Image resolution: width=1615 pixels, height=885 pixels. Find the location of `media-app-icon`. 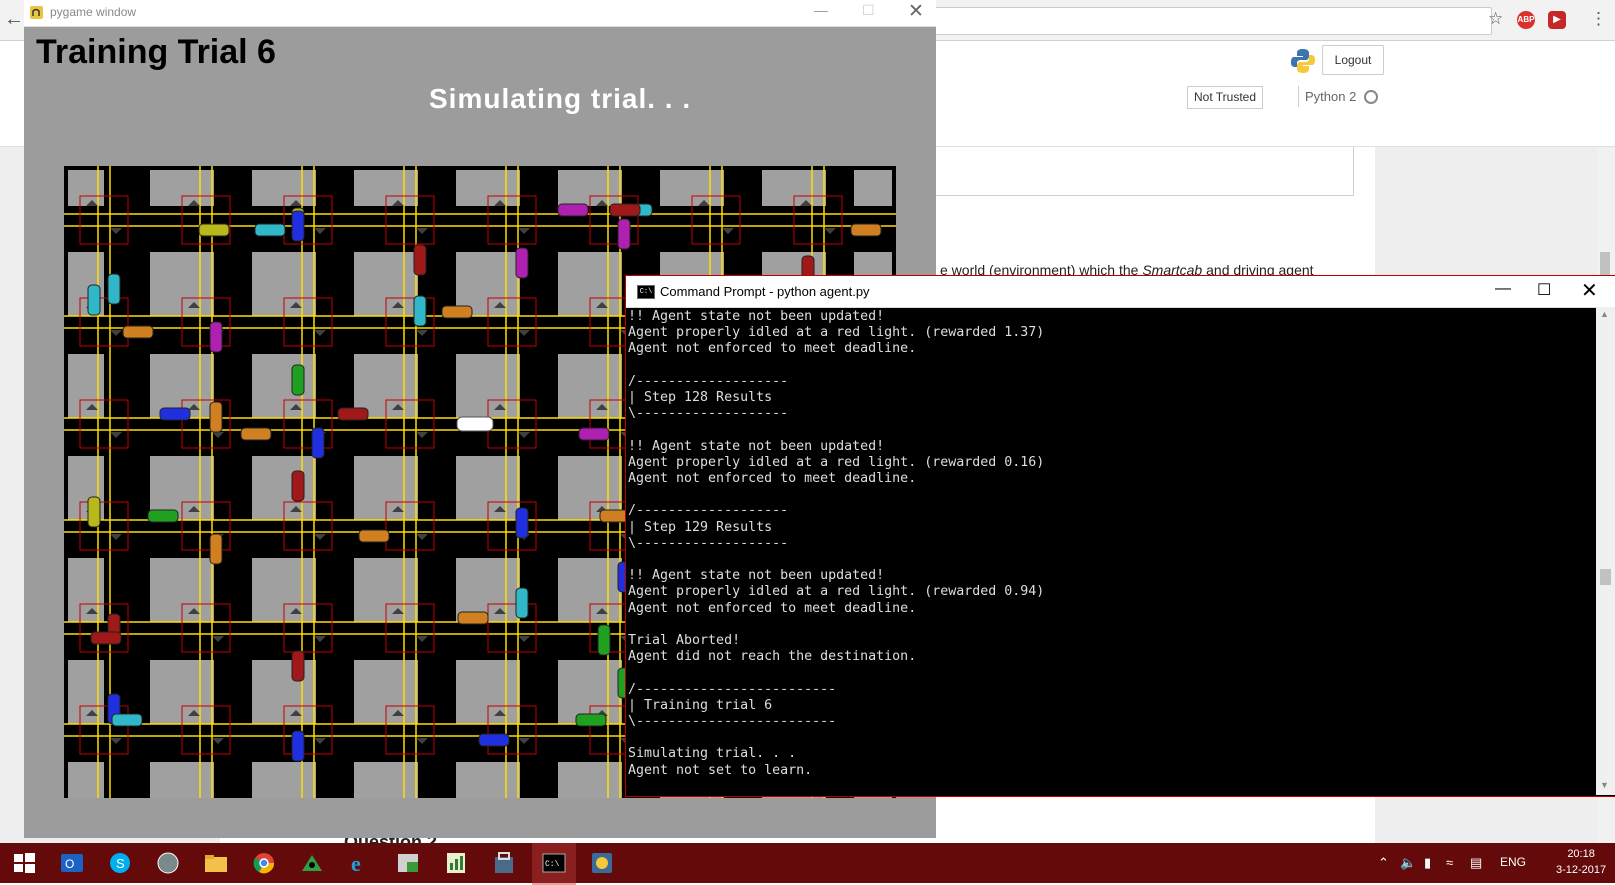

media-app-icon is located at coordinates (408, 863).